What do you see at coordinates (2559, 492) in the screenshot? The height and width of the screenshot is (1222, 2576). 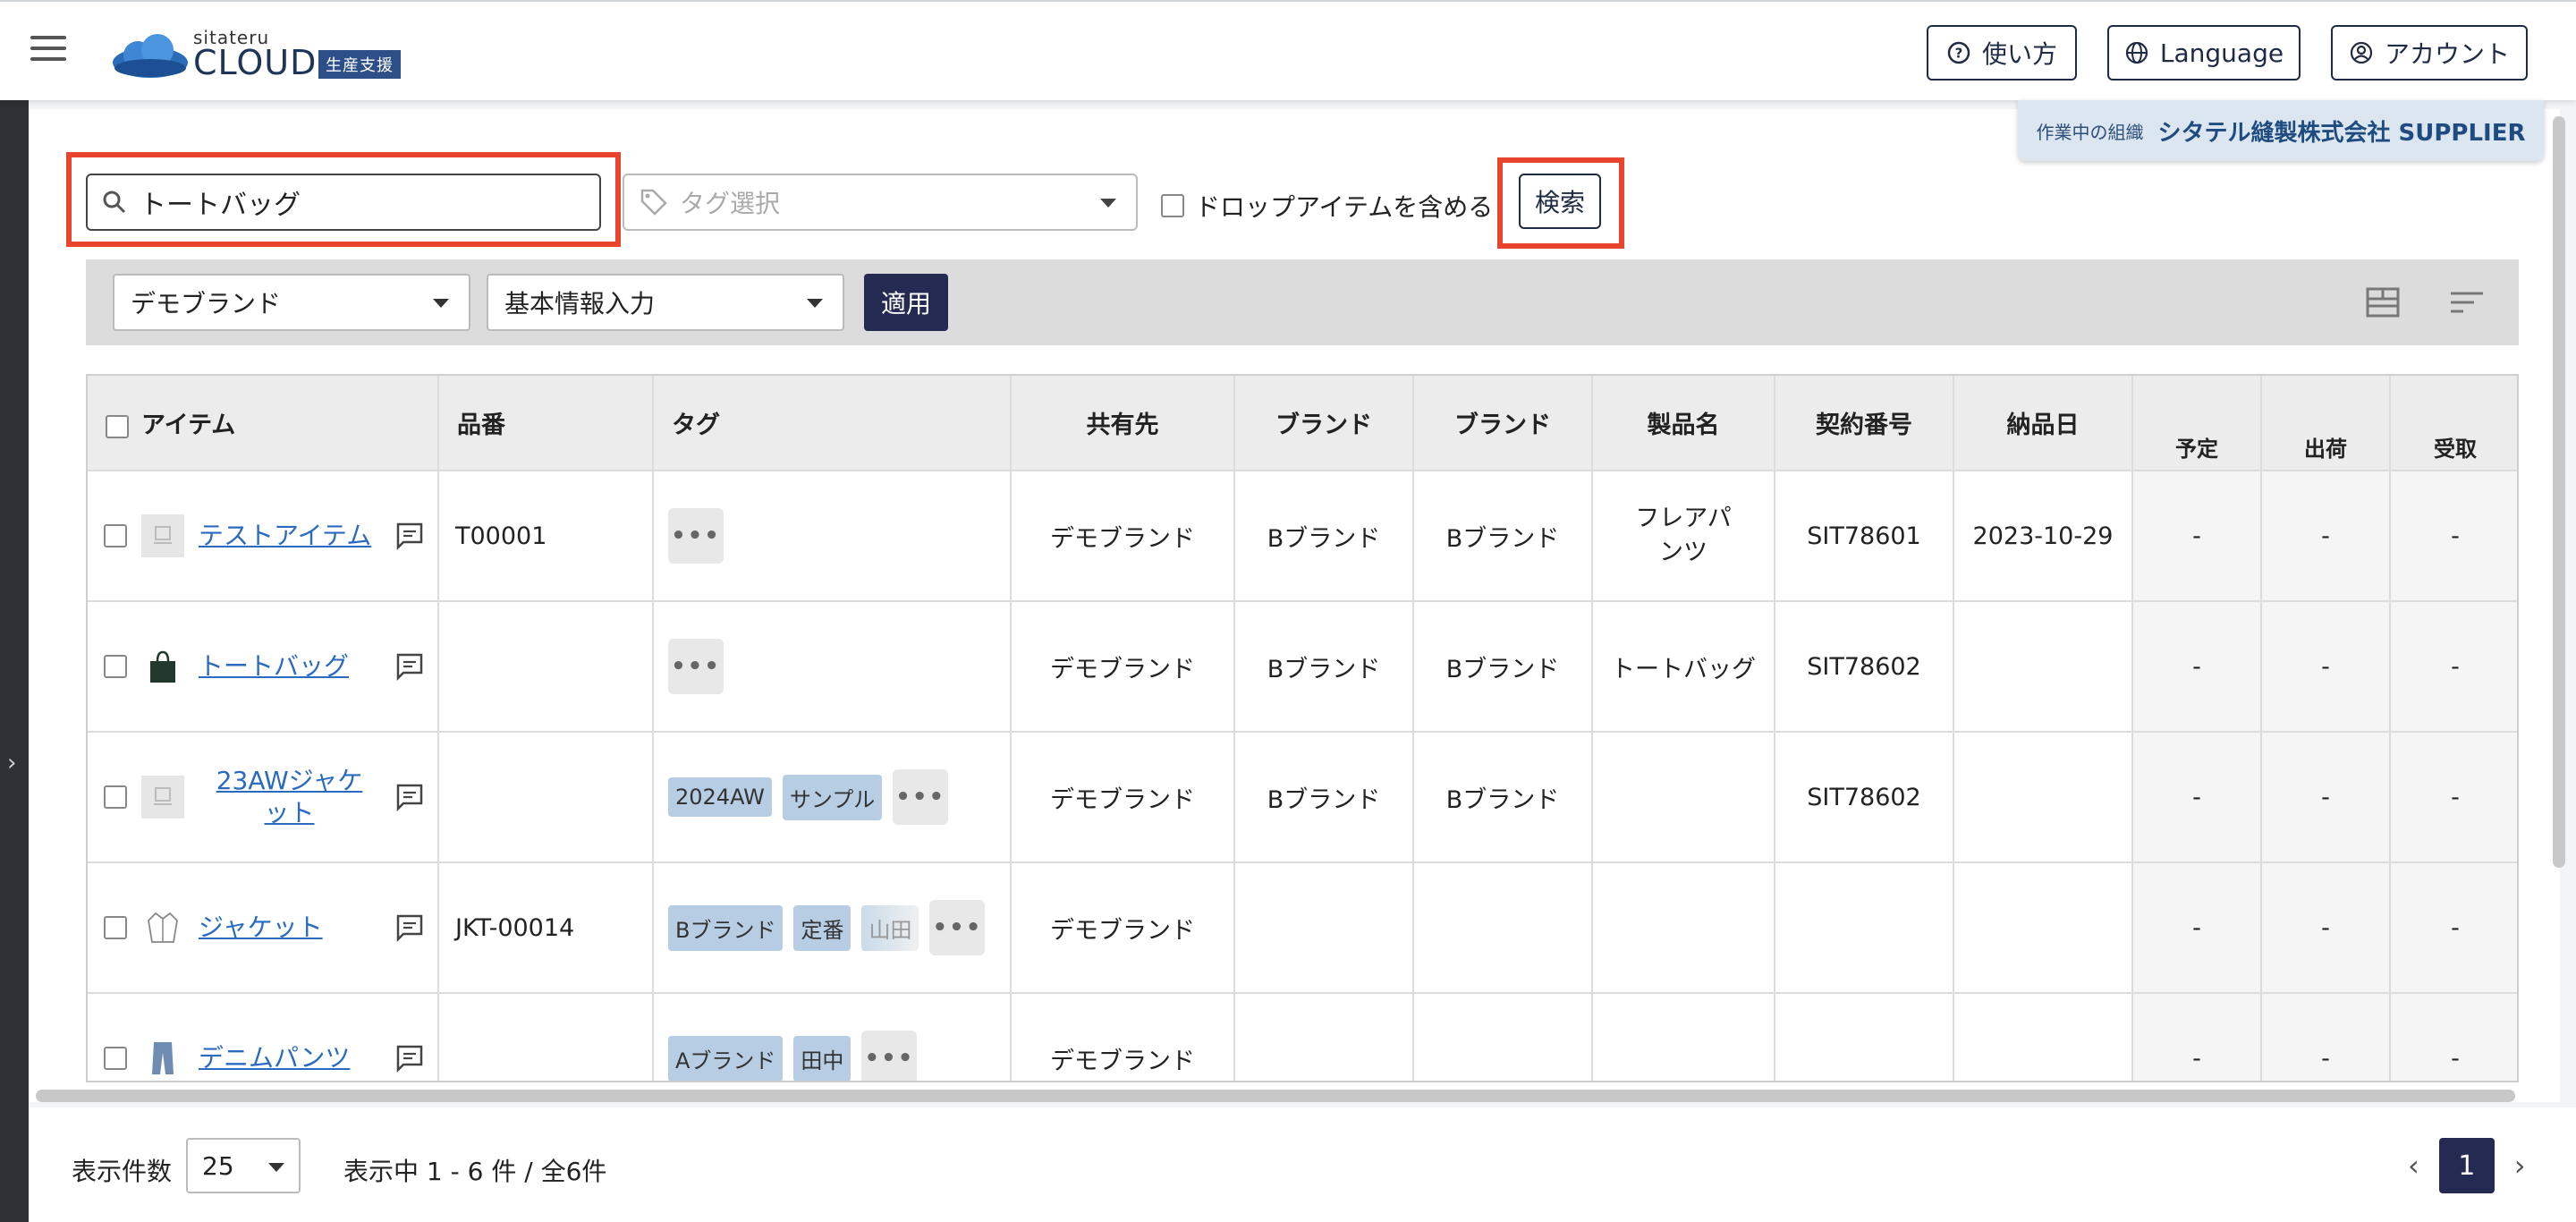 I see `vertical-scrollbar` at bounding box center [2559, 492].